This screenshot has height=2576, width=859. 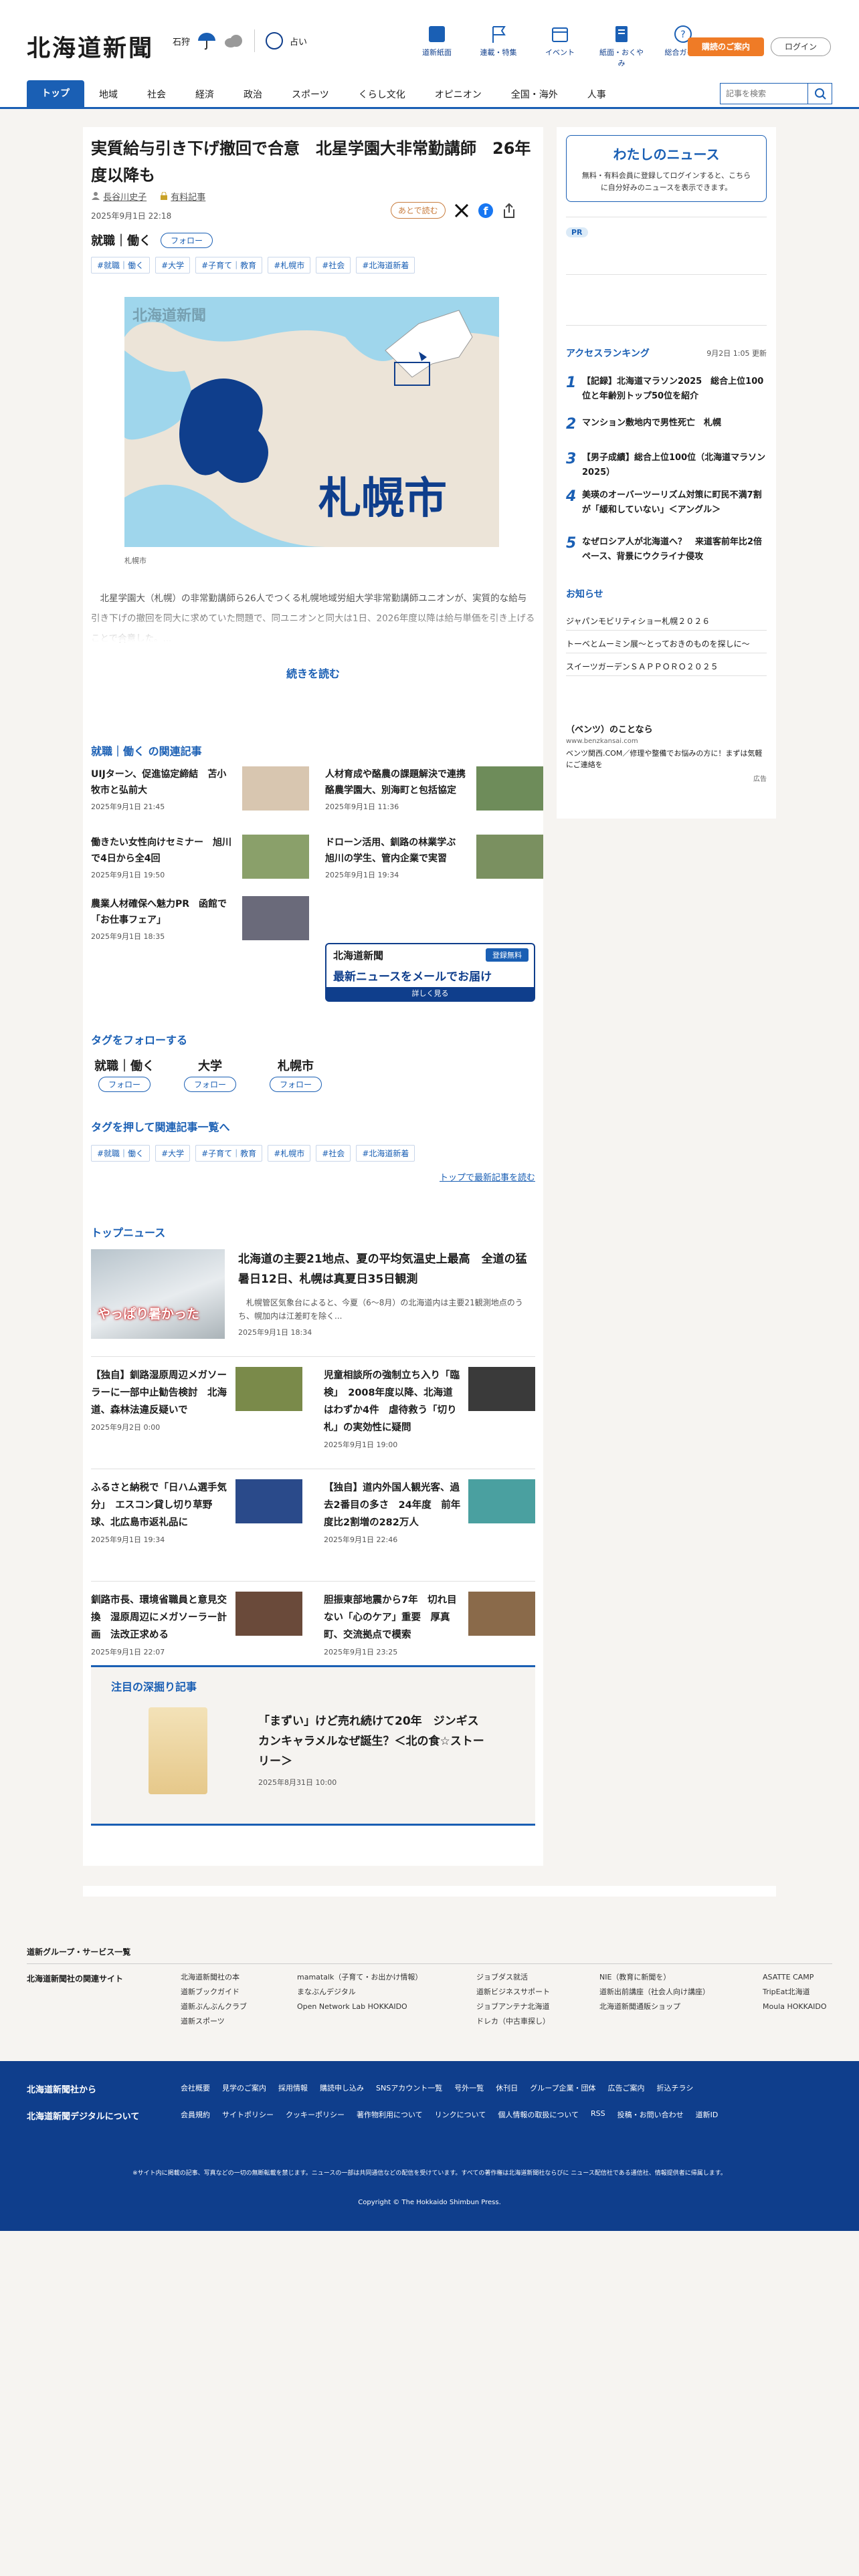 I want to click on footer-link: 投稿・お問い合わせ, so click(x=650, y=2114).